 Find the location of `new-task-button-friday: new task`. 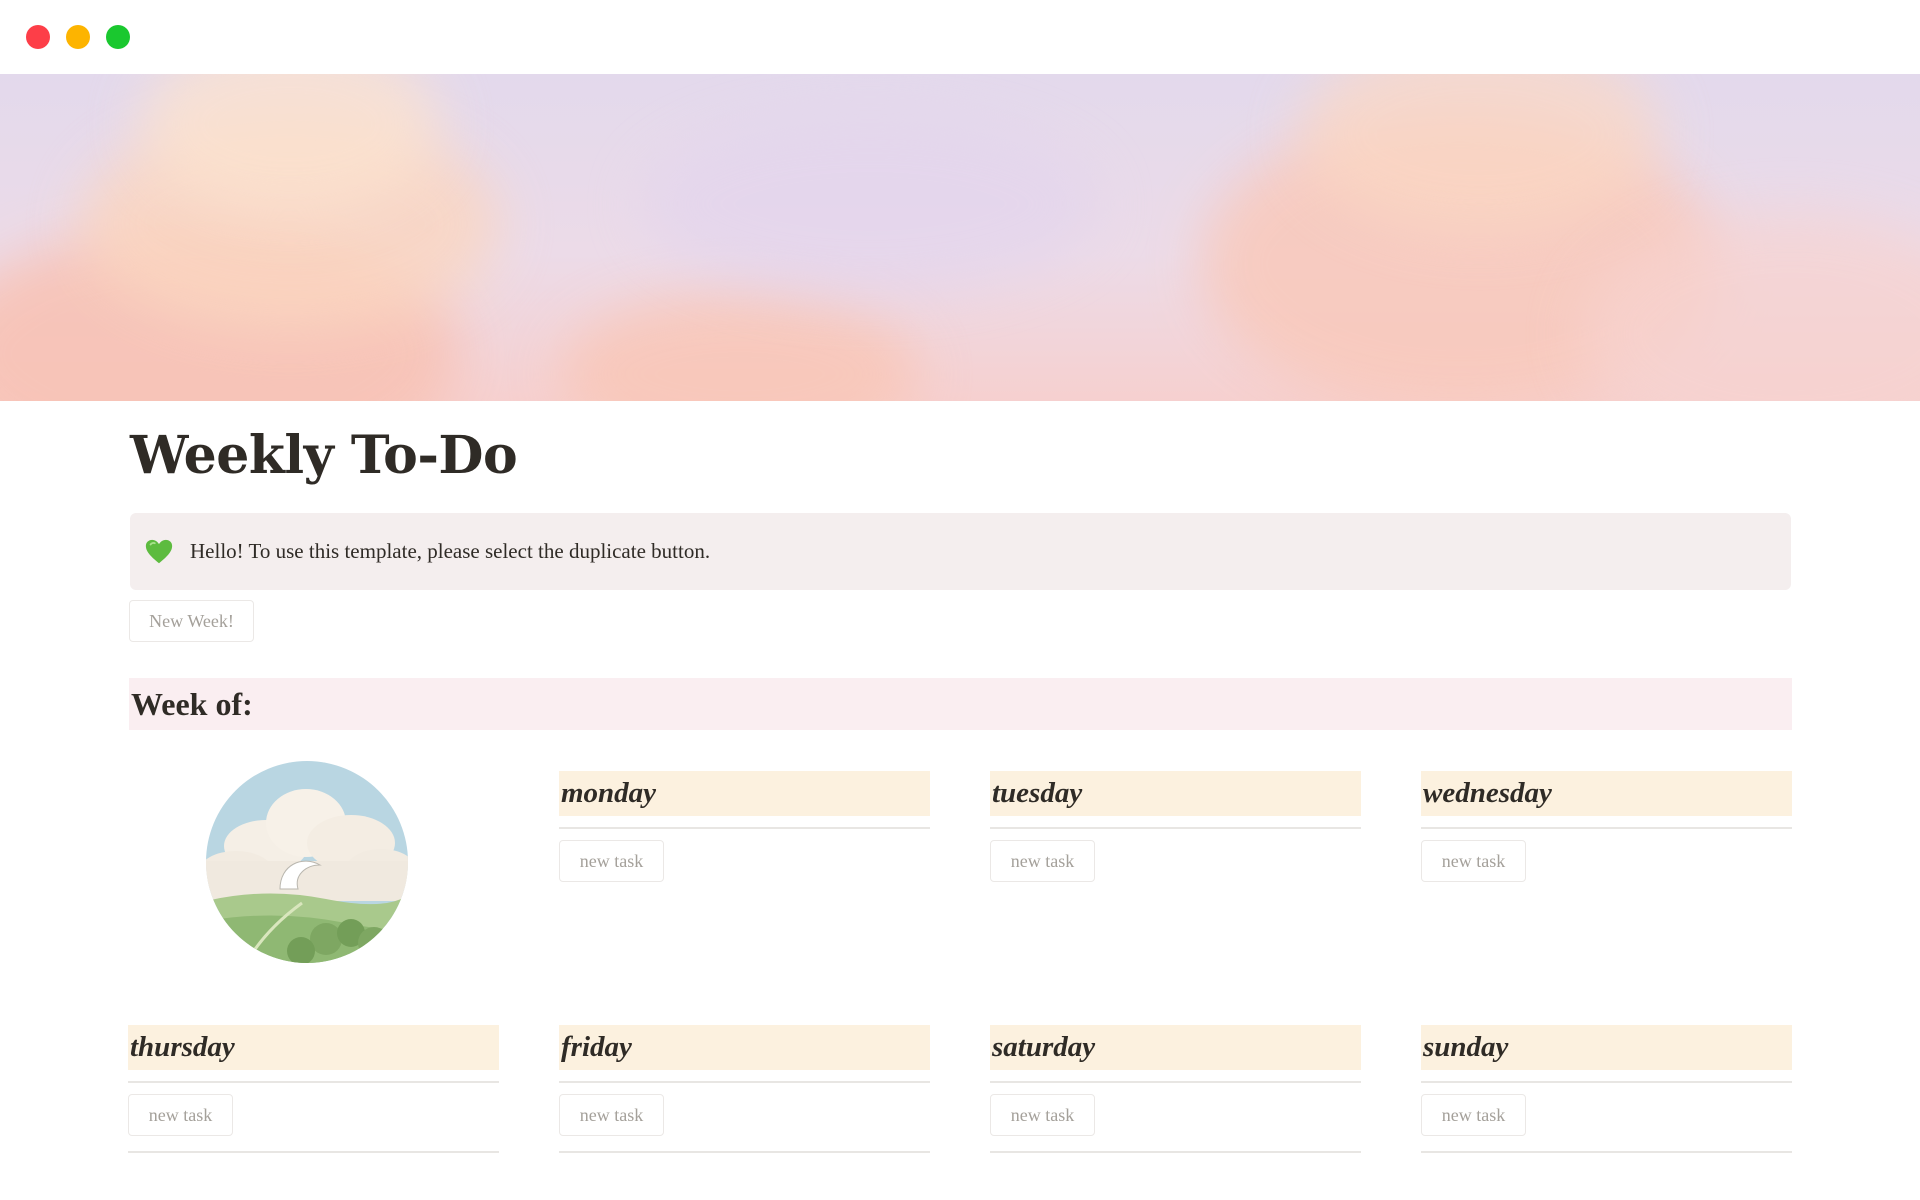

new-task-button-friday: new task is located at coordinates (611, 1115).